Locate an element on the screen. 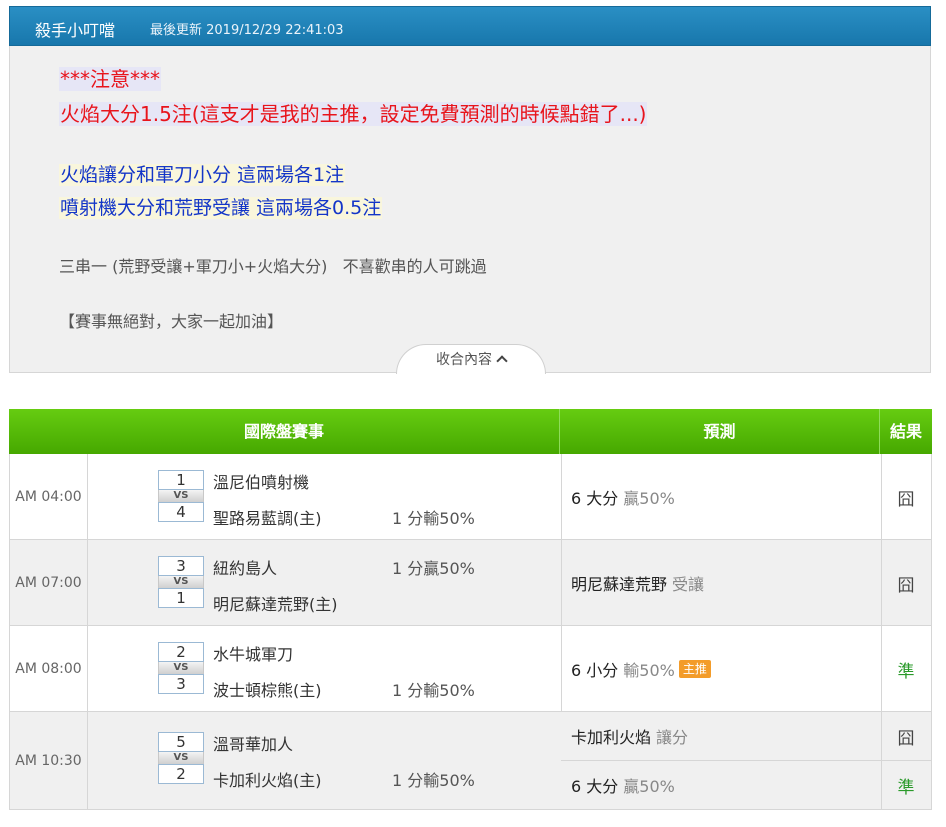  table-header: 國際盤賽事 預測 結果 is located at coordinates (470, 431).